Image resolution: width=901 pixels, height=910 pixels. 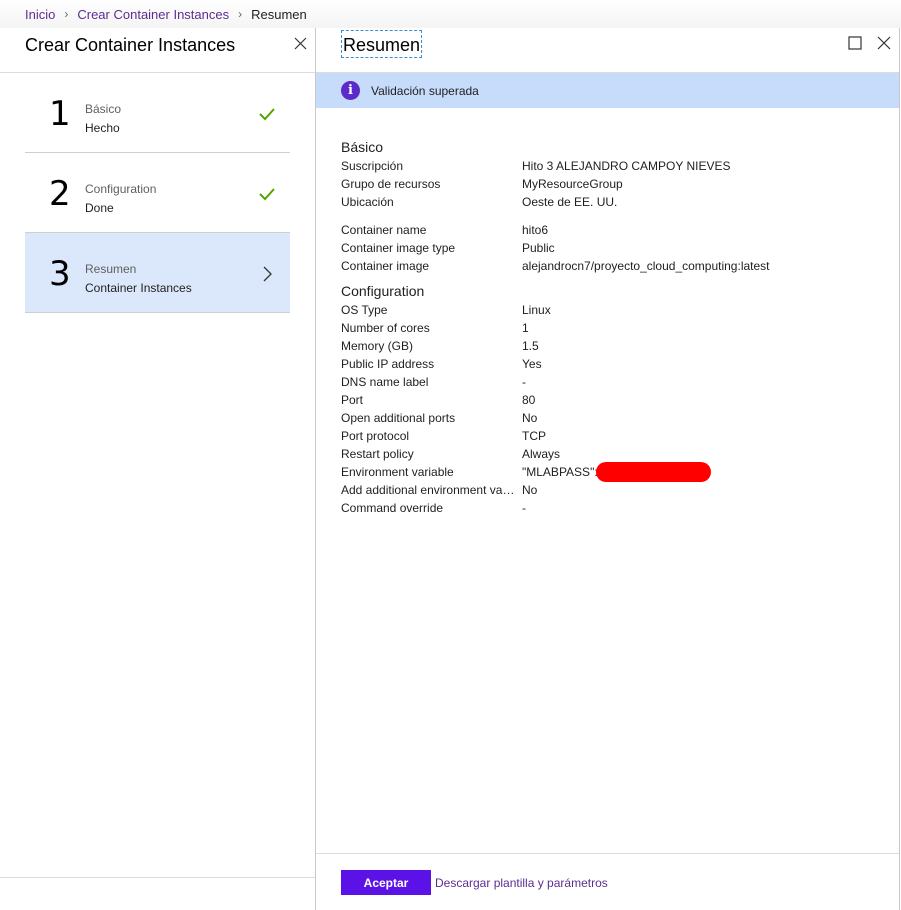 I want to click on summary-row: Grupo de recursos MyResourceGroup, so click(x=616, y=184).